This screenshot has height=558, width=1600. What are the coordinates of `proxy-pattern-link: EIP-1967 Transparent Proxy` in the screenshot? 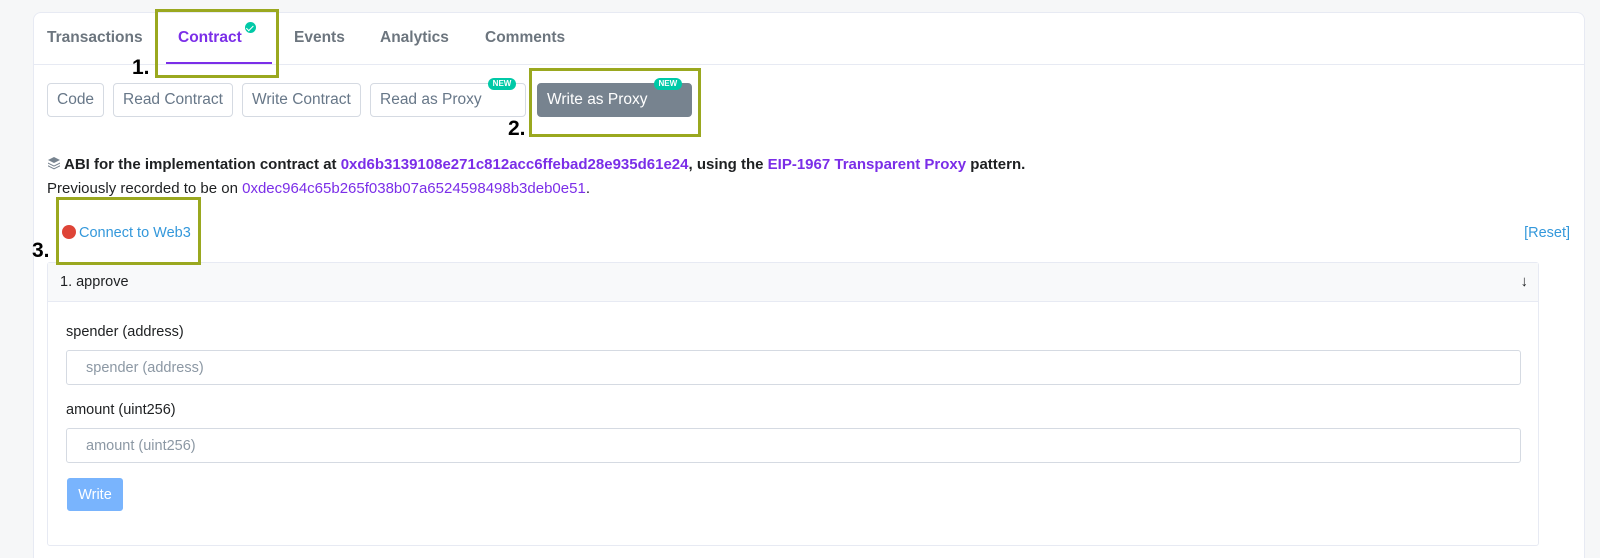 It's located at (867, 164).